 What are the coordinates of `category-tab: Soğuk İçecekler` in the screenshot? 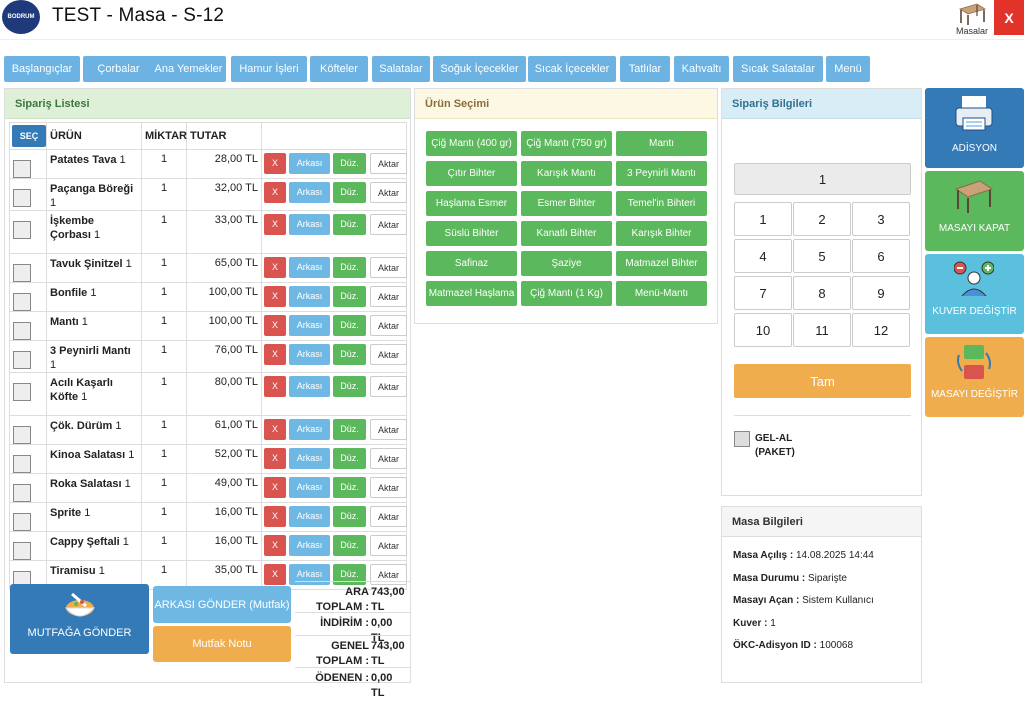 It's located at (479, 69).